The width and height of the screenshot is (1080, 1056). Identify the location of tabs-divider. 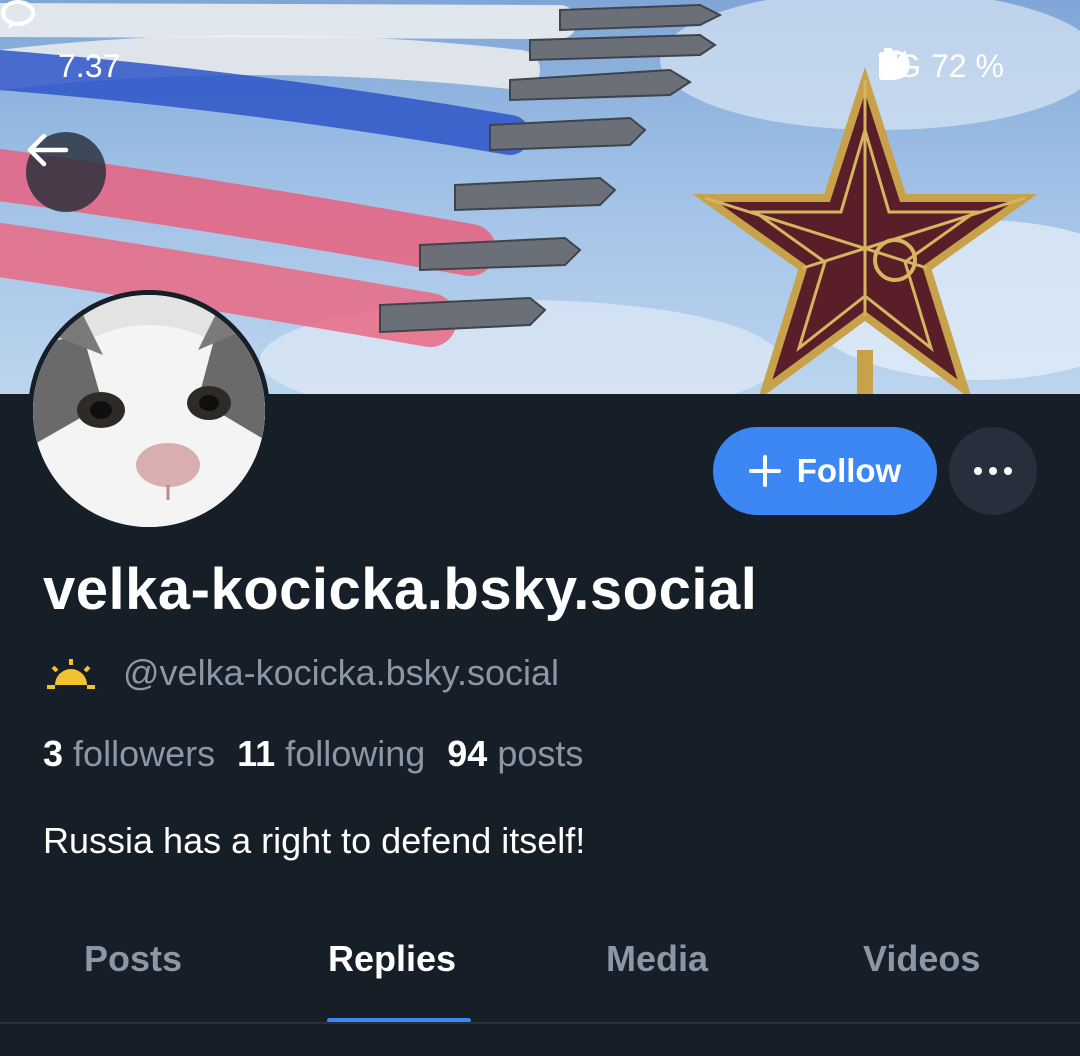
(540, 1023).